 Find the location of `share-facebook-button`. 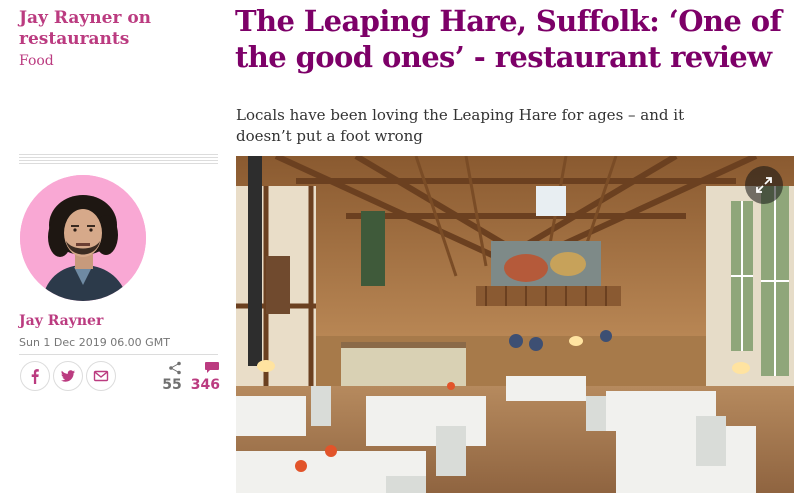

share-facebook-button is located at coordinates (35, 376).